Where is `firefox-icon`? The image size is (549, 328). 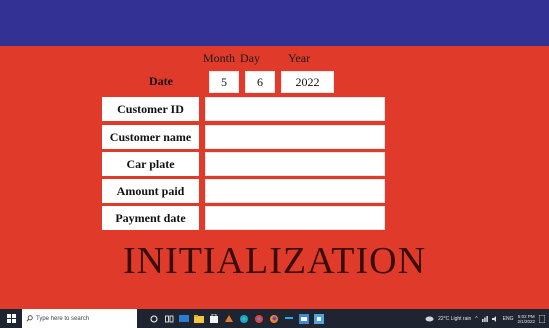
firefox-icon is located at coordinates (274, 319).